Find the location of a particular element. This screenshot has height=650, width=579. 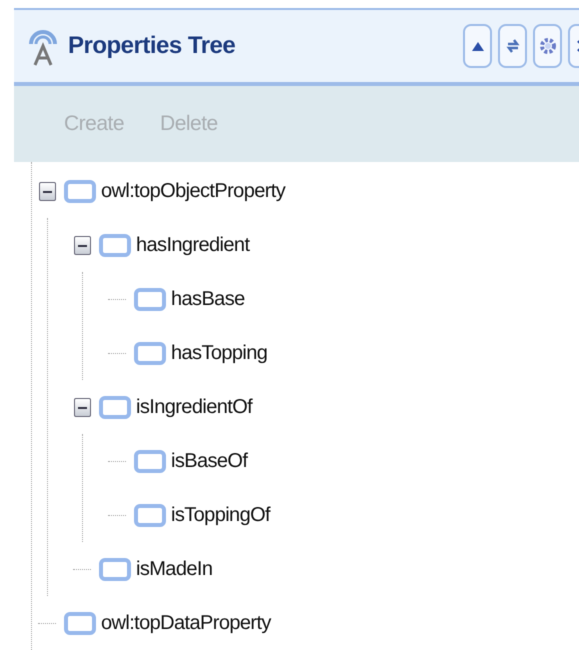

tree-item: isToppingOf is located at coordinates (220, 515).